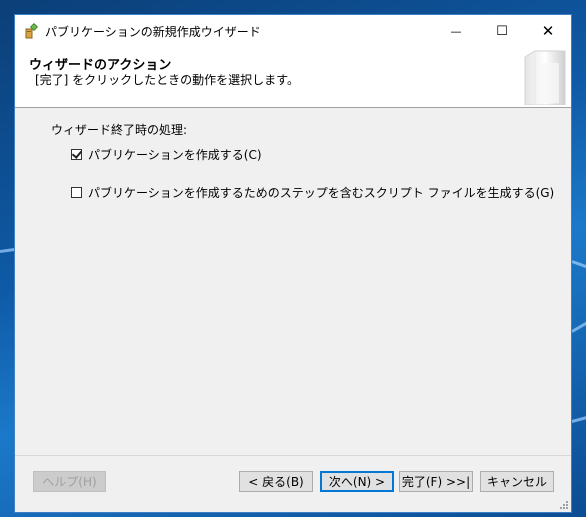 This screenshot has width=586, height=517. Describe the element at coordinates (31, 31) in the screenshot. I see `wizard-gear-icon` at that location.